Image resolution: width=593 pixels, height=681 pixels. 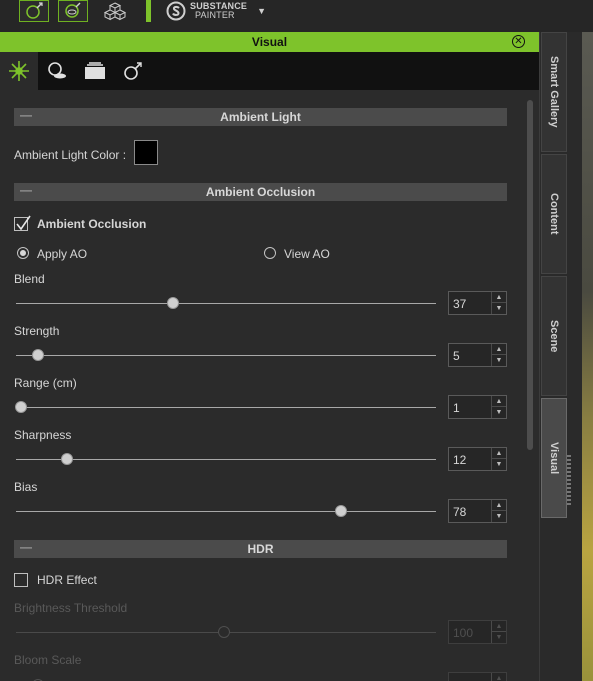 I want to click on radio-dot, so click(x=23, y=253).